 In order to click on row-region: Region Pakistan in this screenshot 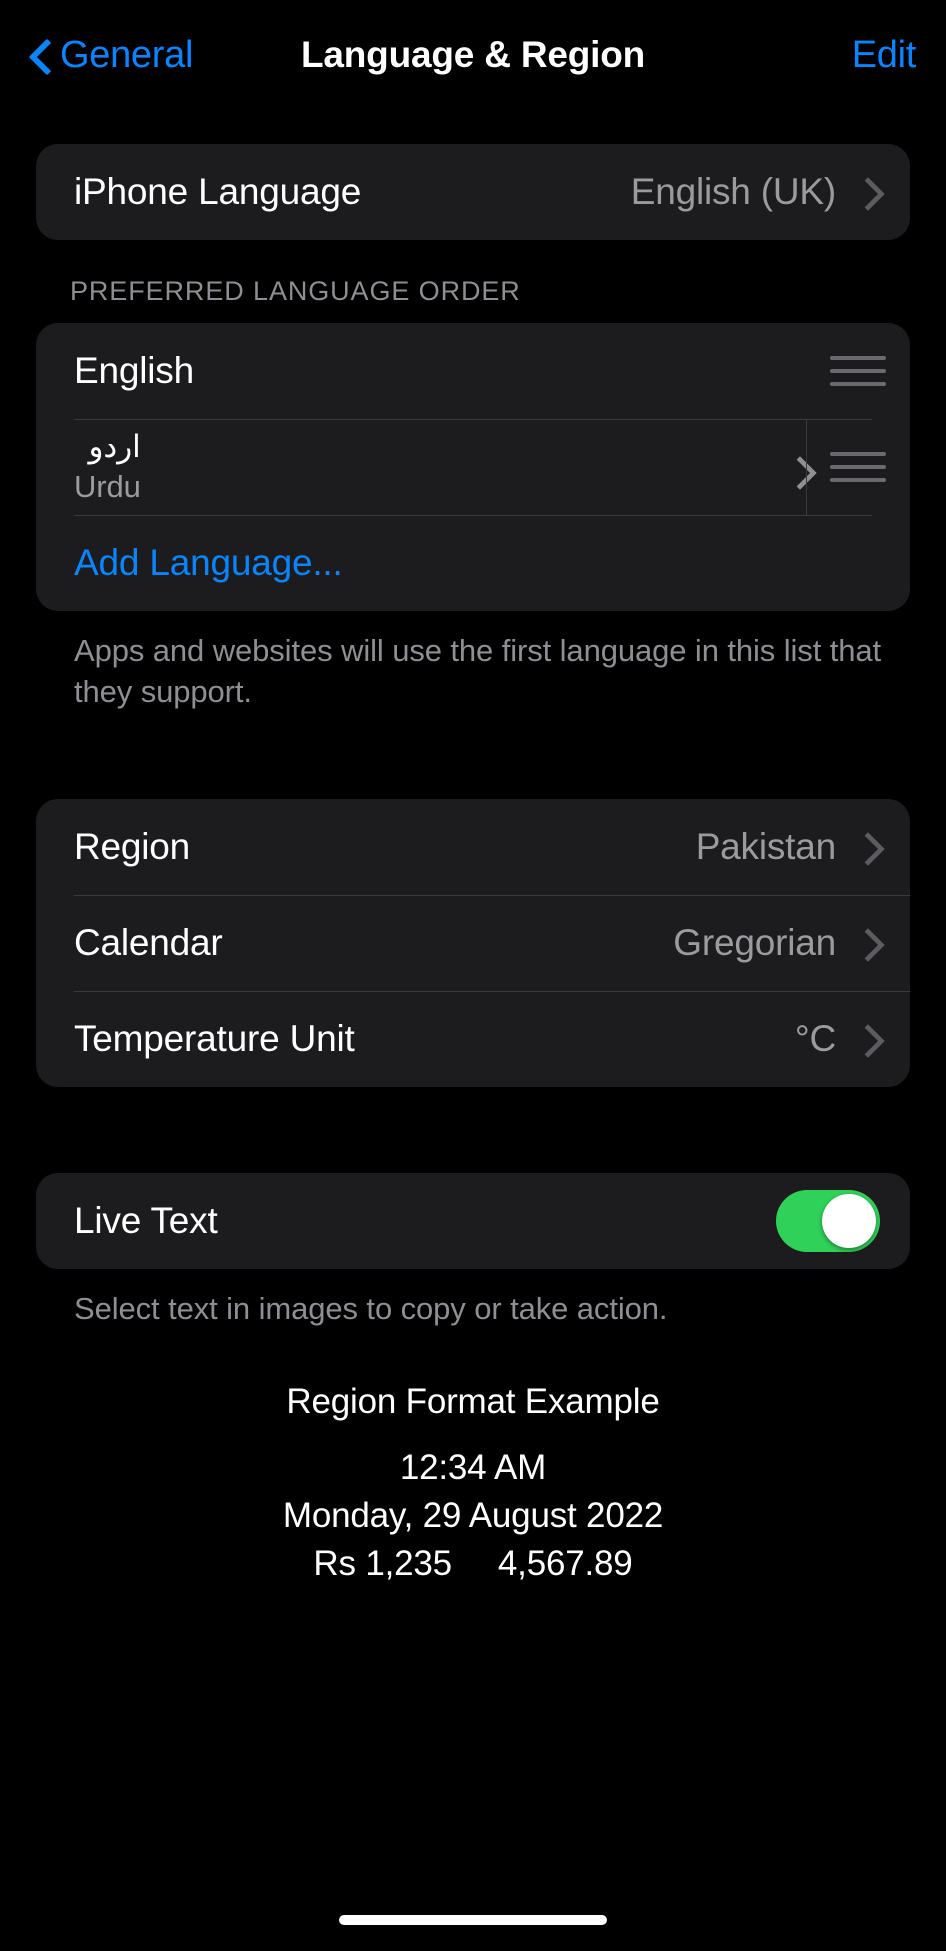, I will do `click(473, 847)`.